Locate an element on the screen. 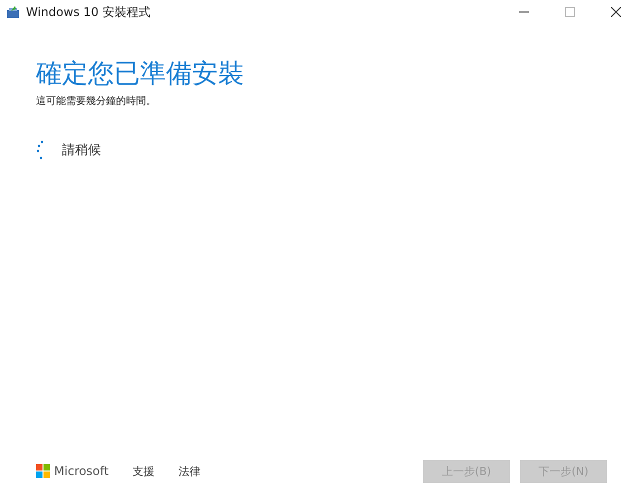 This screenshot has width=639, height=504. spinner-icon is located at coordinates (40, 150).